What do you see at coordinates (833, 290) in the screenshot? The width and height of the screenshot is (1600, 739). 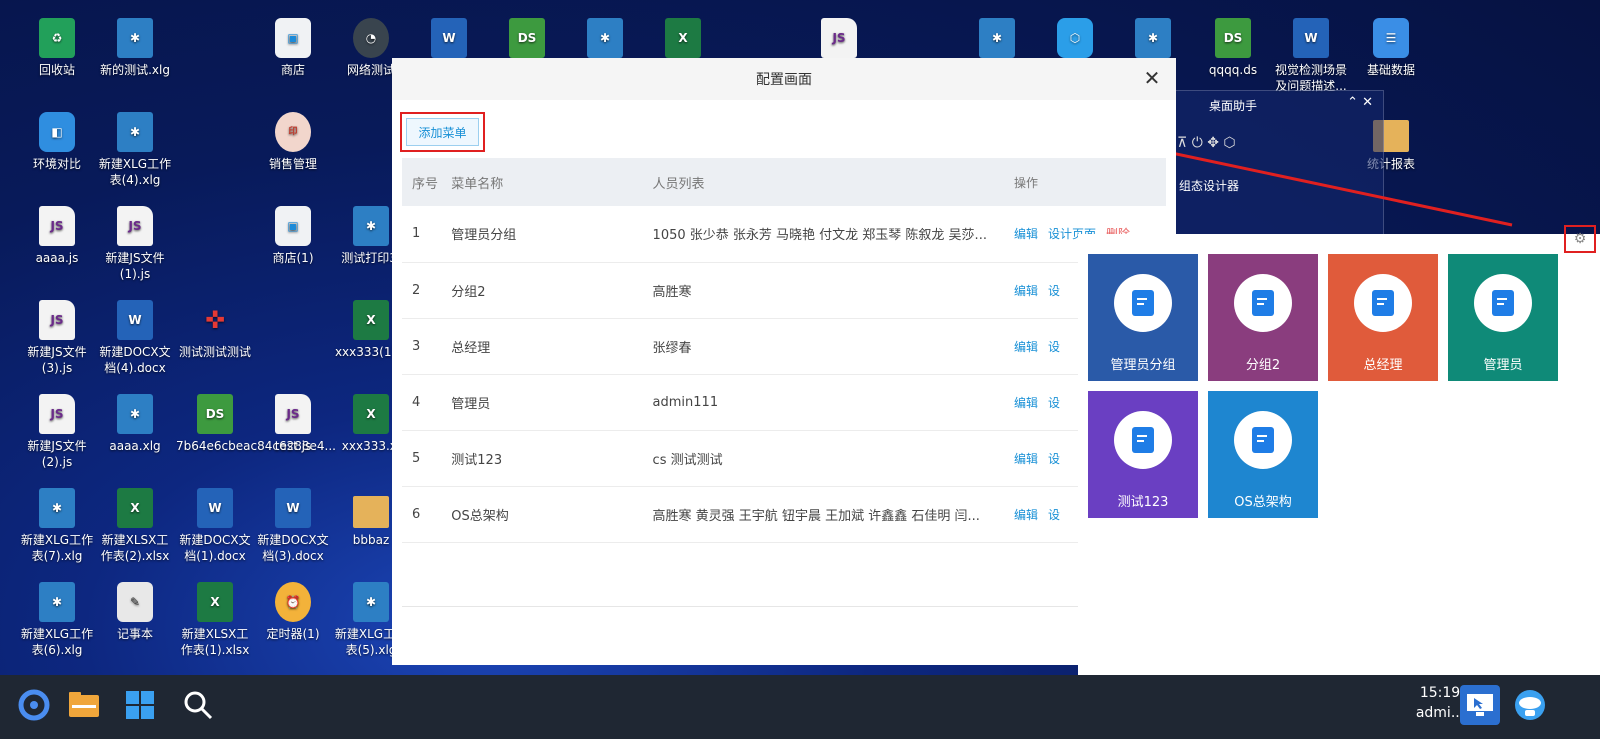 I see `row-people: 高胜寒` at bounding box center [833, 290].